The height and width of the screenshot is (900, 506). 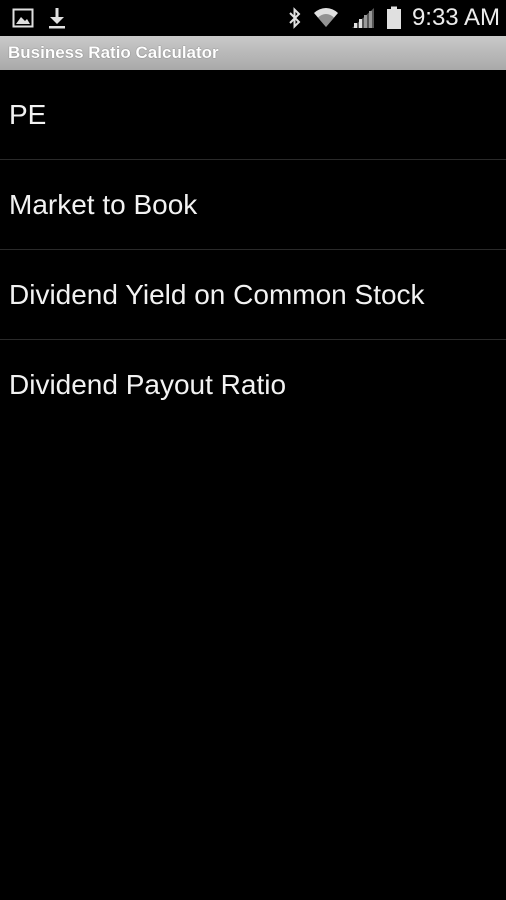 What do you see at coordinates (326, 18) in the screenshot?
I see `wifi-icon` at bounding box center [326, 18].